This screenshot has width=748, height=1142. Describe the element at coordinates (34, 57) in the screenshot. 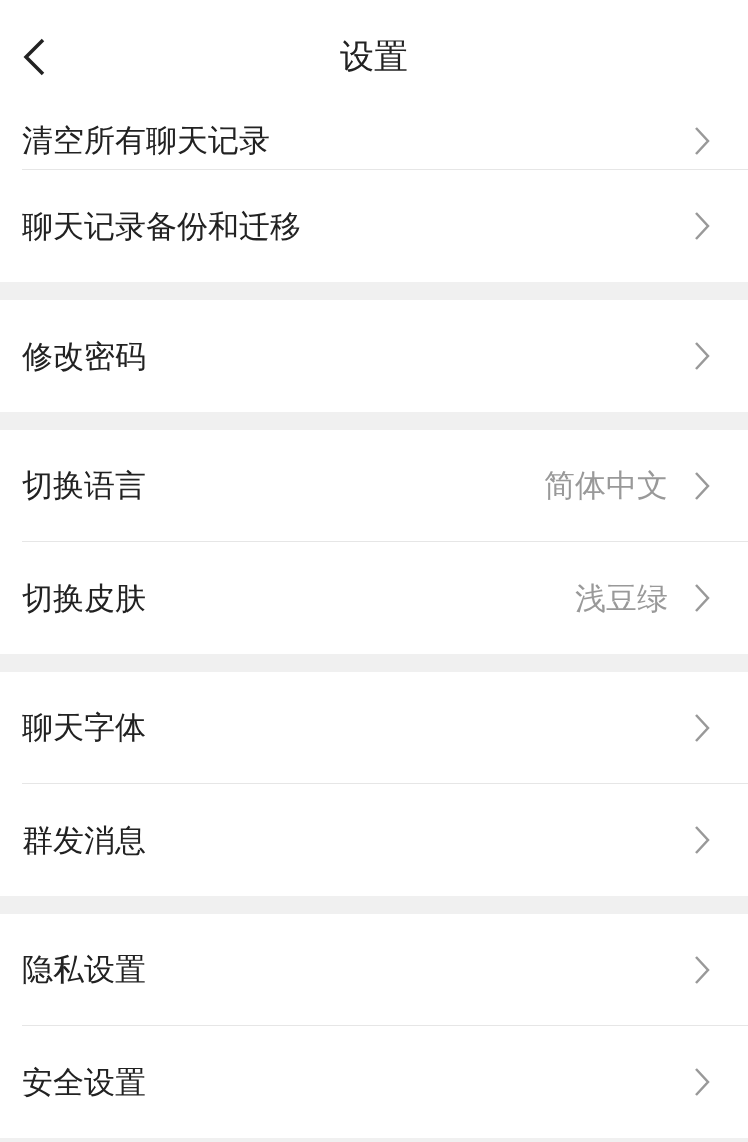

I see `back-icon` at that location.